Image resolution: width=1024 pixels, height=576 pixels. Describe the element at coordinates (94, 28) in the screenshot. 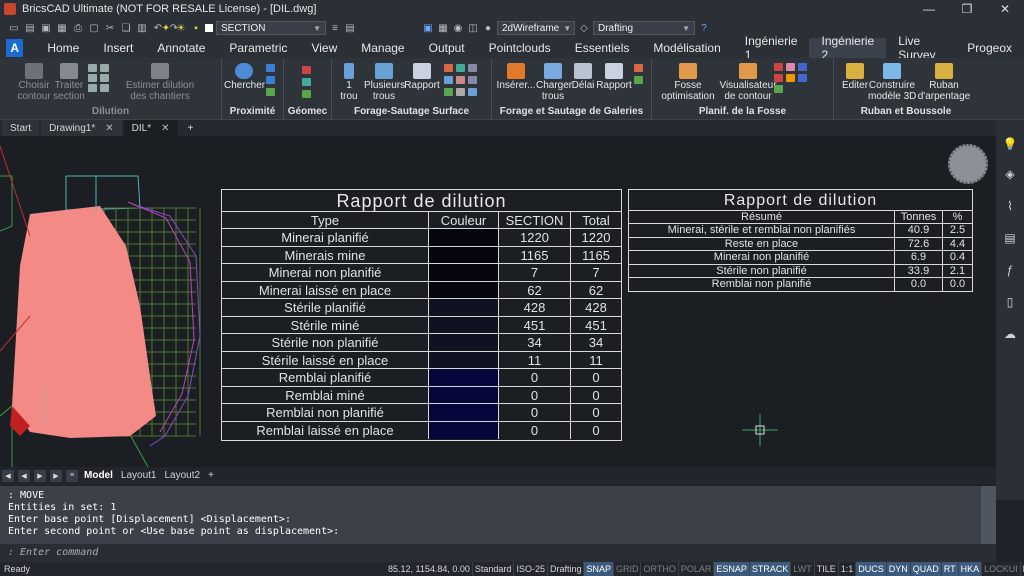

I see `preview-icon: ▢` at that location.